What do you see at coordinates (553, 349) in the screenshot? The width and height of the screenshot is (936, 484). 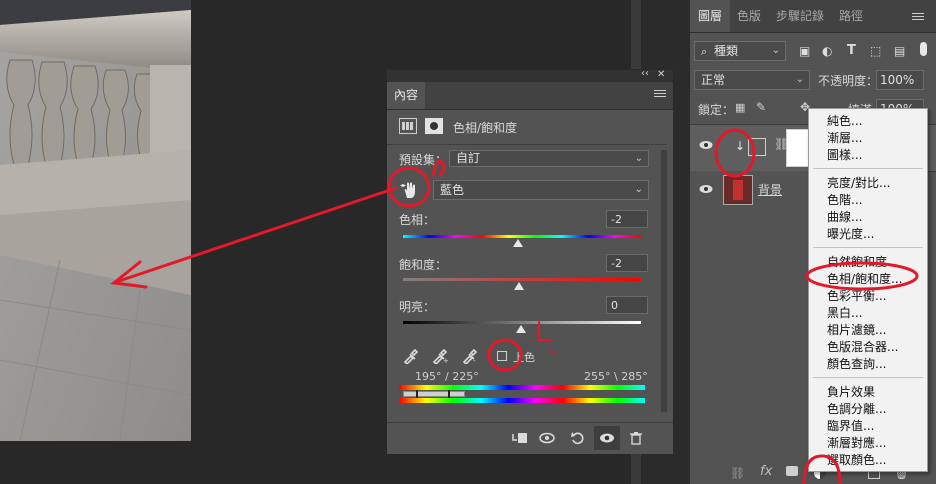 I see `annotation-mark: c` at bounding box center [553, 349].